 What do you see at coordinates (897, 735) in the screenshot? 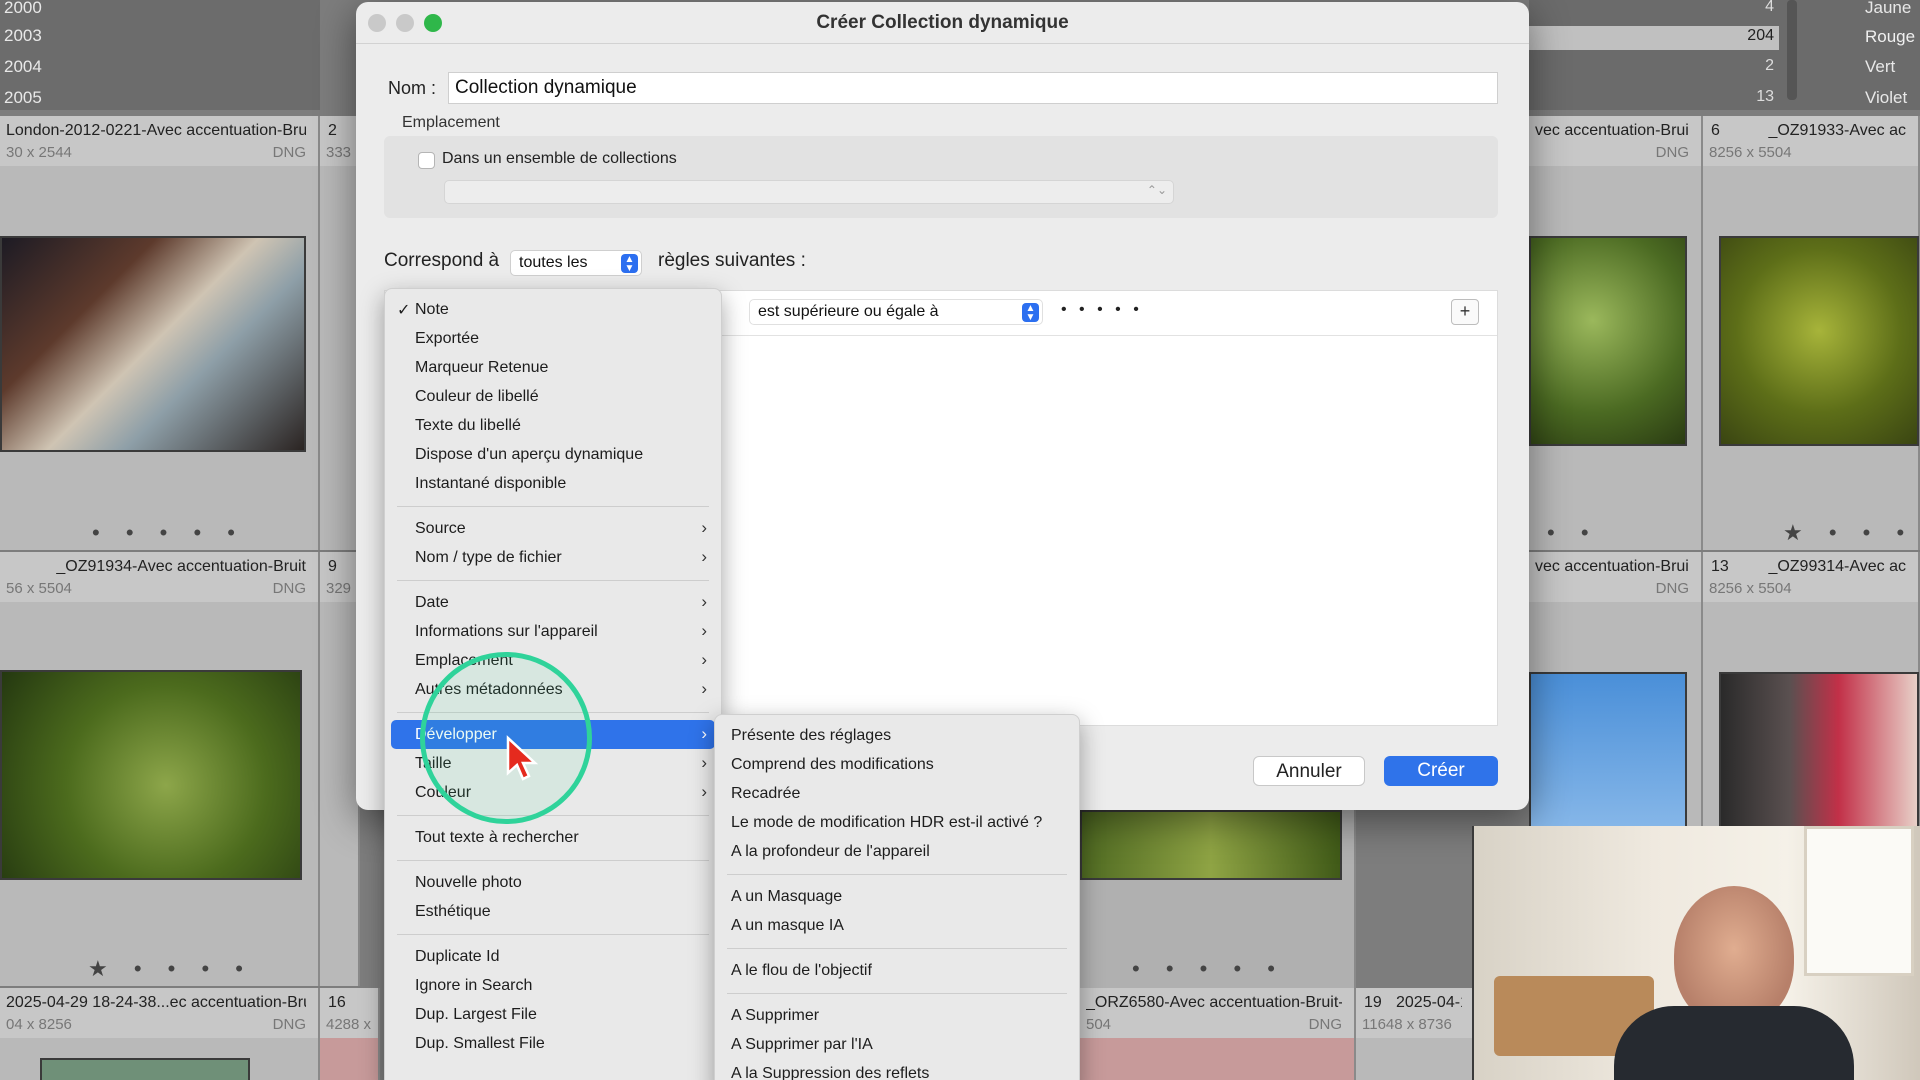
I see `submenu-item-has-adjustments: Présente des réglages` at bounding box center [897, 735].